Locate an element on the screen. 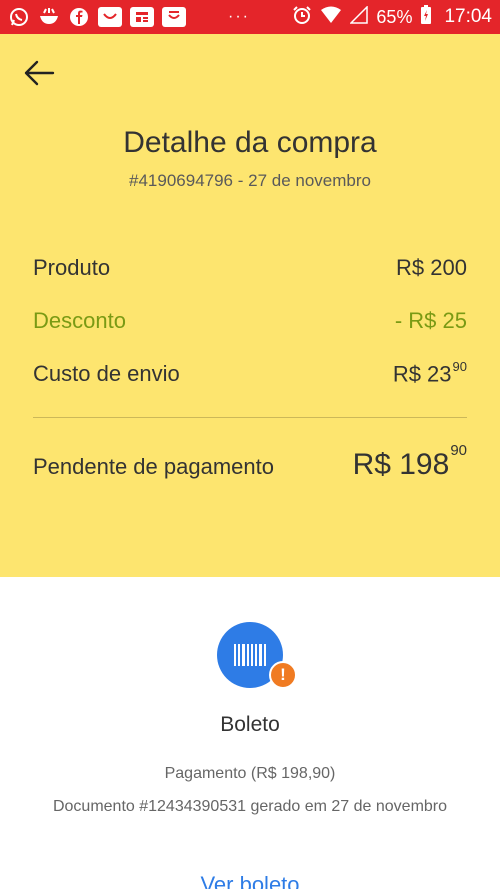 The height and width of the screenshot is (889, 500). battery-percentage: 65% is located at coordinates (394, 16).